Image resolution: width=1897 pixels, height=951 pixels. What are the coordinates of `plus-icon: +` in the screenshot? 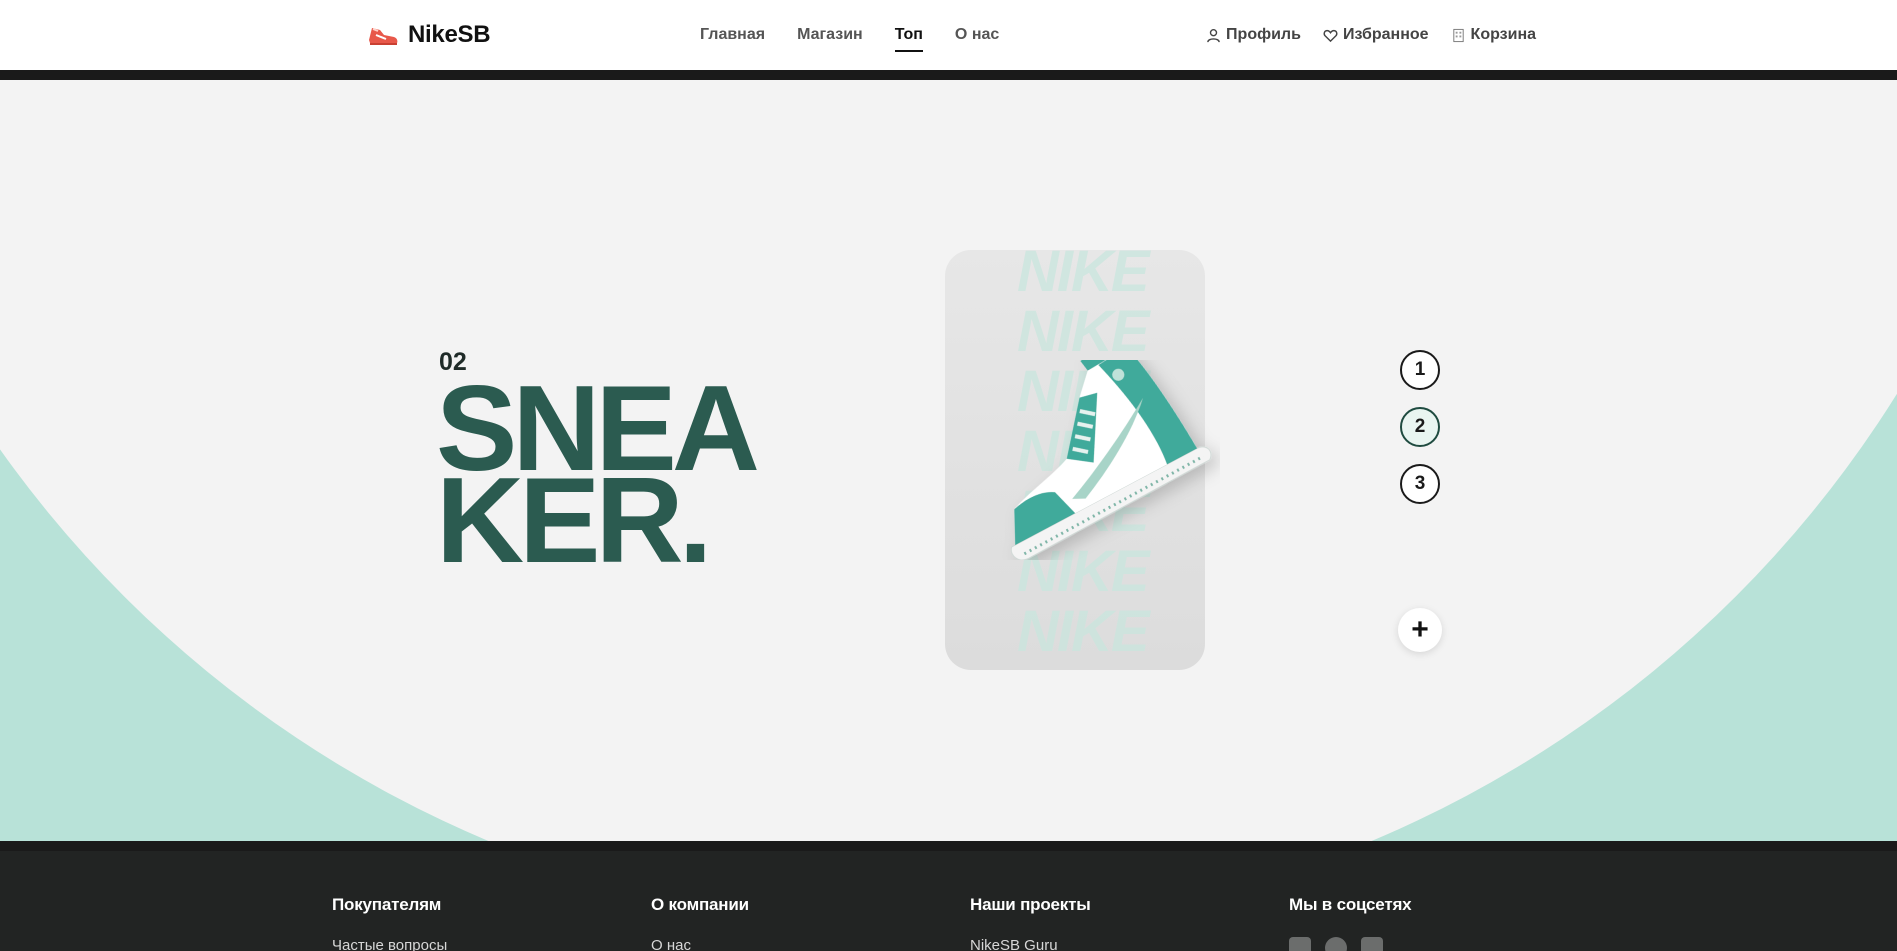 It's located at (1420, 629).